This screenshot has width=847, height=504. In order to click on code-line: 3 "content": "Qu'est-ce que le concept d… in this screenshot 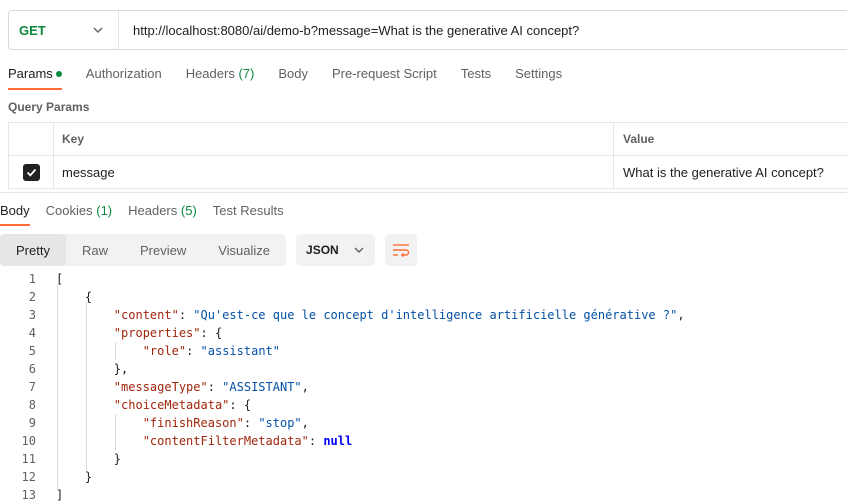, I will do `click(423, 315)`.